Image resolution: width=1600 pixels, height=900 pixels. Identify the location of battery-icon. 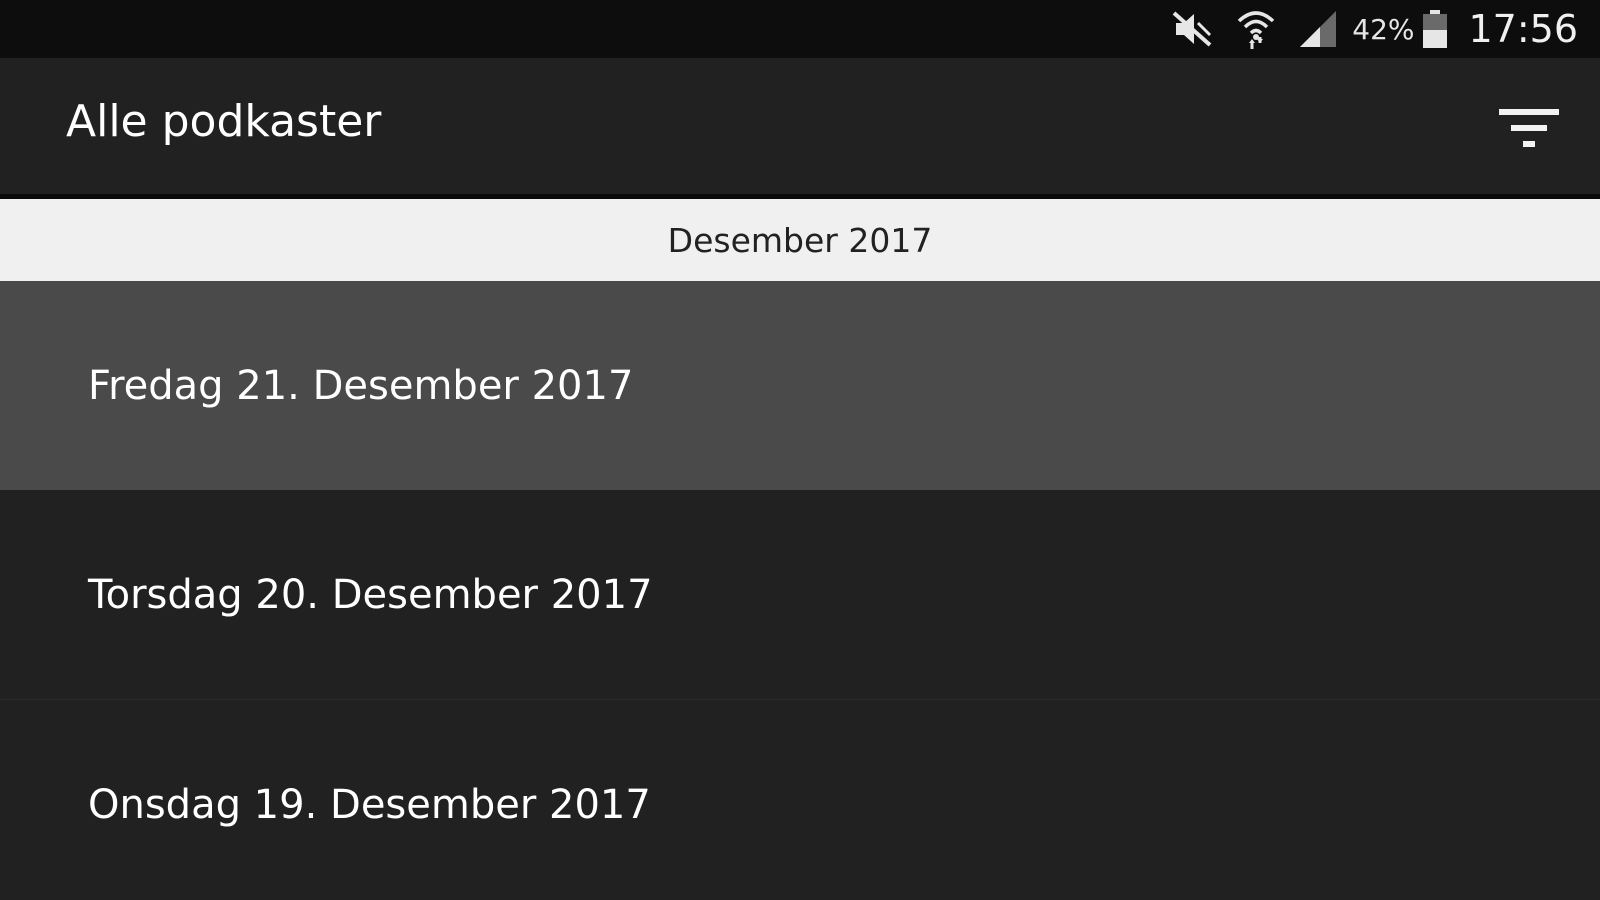
(1435, 29).